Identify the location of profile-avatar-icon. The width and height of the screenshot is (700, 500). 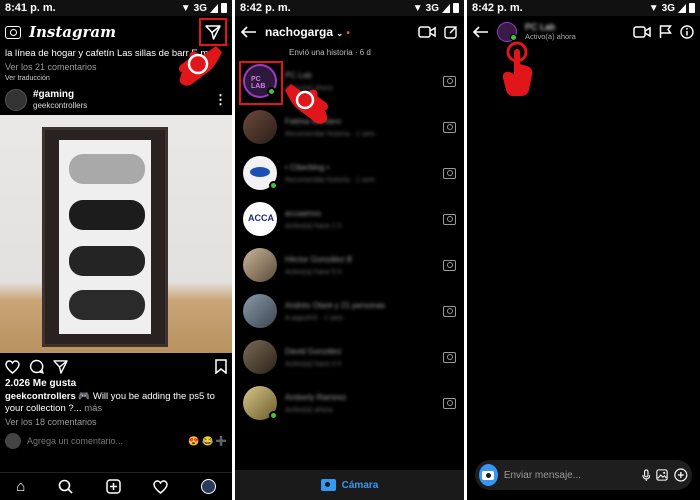
(208, 486).